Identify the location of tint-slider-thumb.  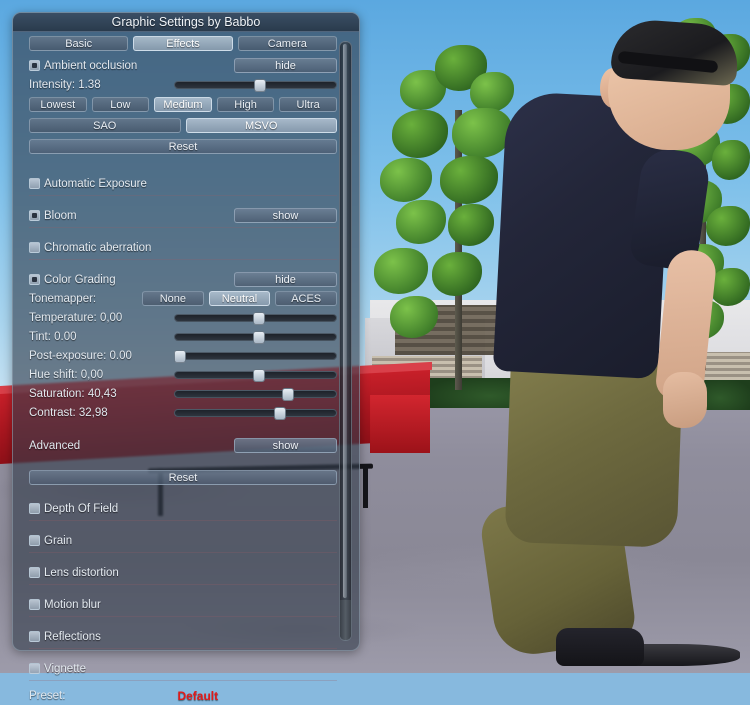
(258, 337).